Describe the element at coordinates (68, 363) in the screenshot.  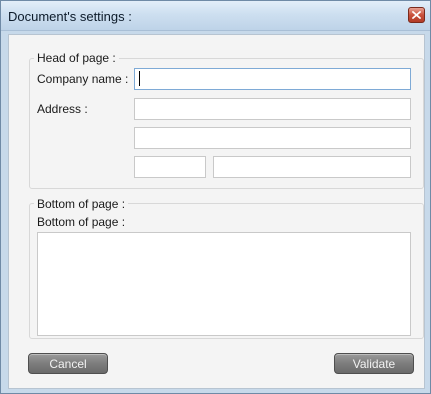
I see `cancel-button: Cancel` at that location.